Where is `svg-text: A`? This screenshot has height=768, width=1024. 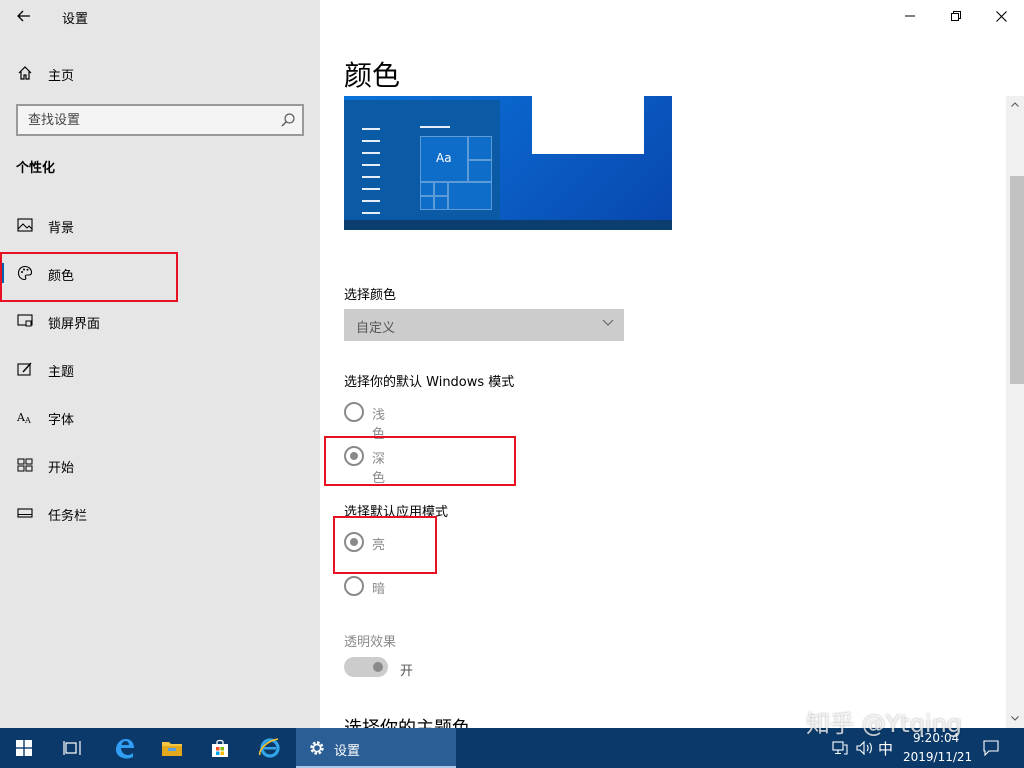 svg-text: A is located at coordinates (27, 420).